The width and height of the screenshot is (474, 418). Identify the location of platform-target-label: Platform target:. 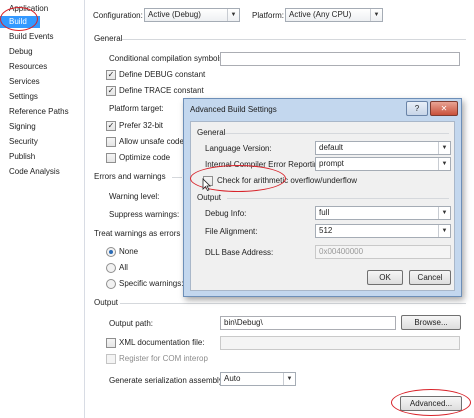
(136, 108).